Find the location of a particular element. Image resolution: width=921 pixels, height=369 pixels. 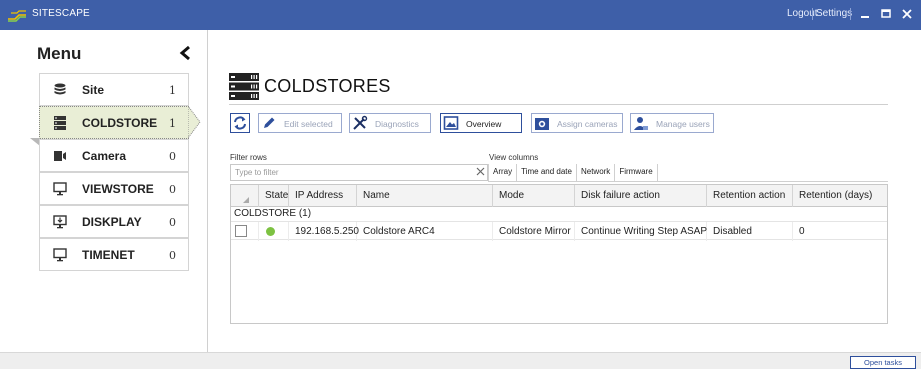

clear-icon is located at coordinates (480, 171).